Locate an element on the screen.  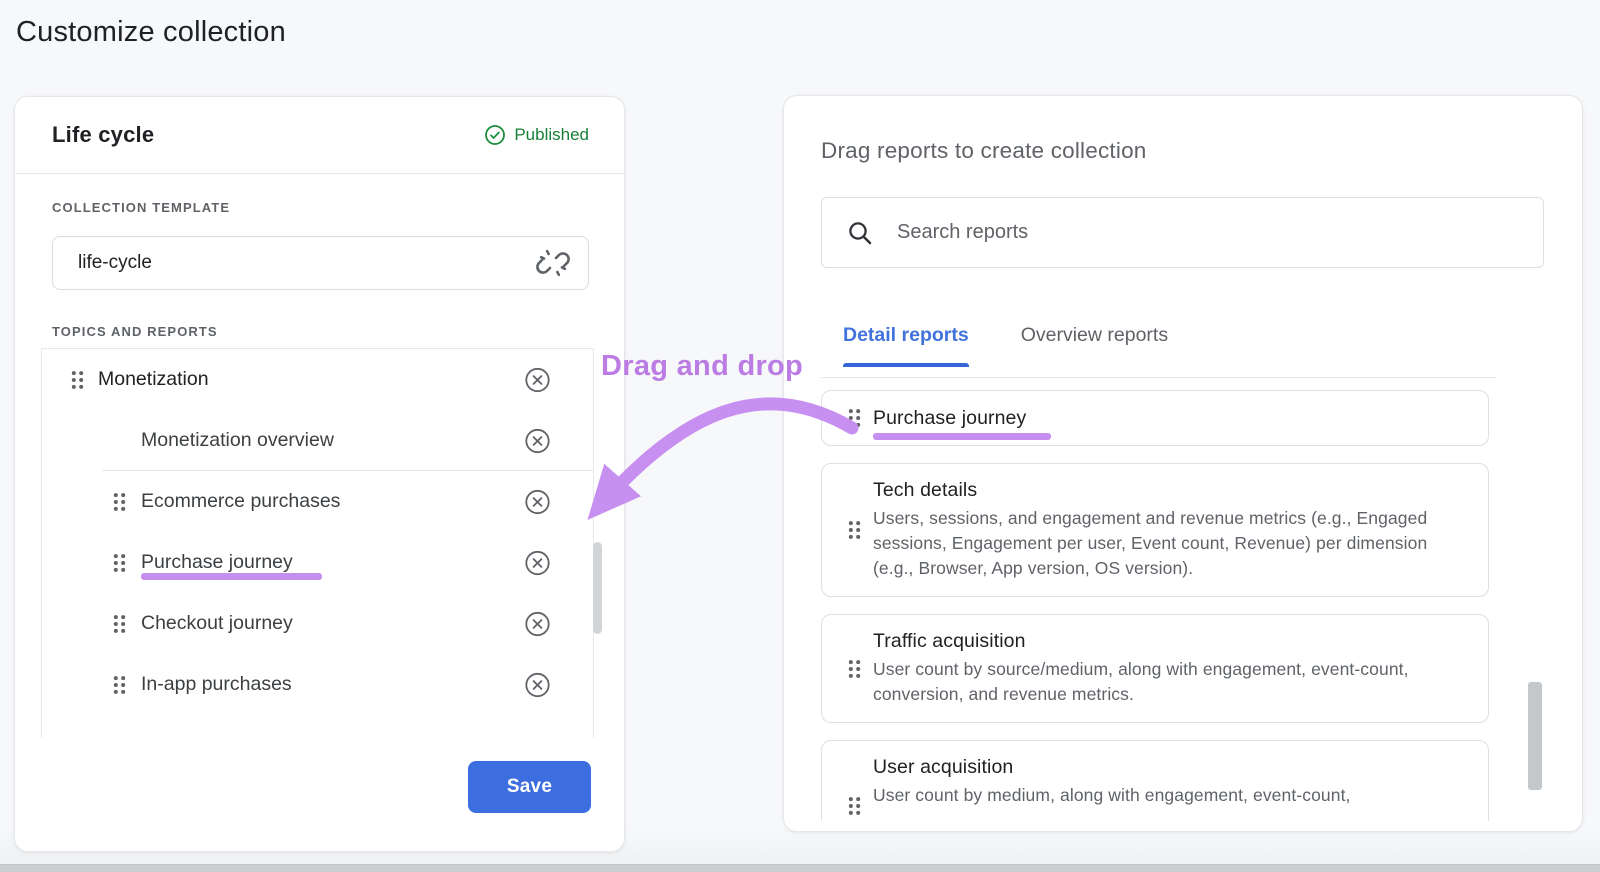
topic-row: Monetization is located at coordinates (317, 379).